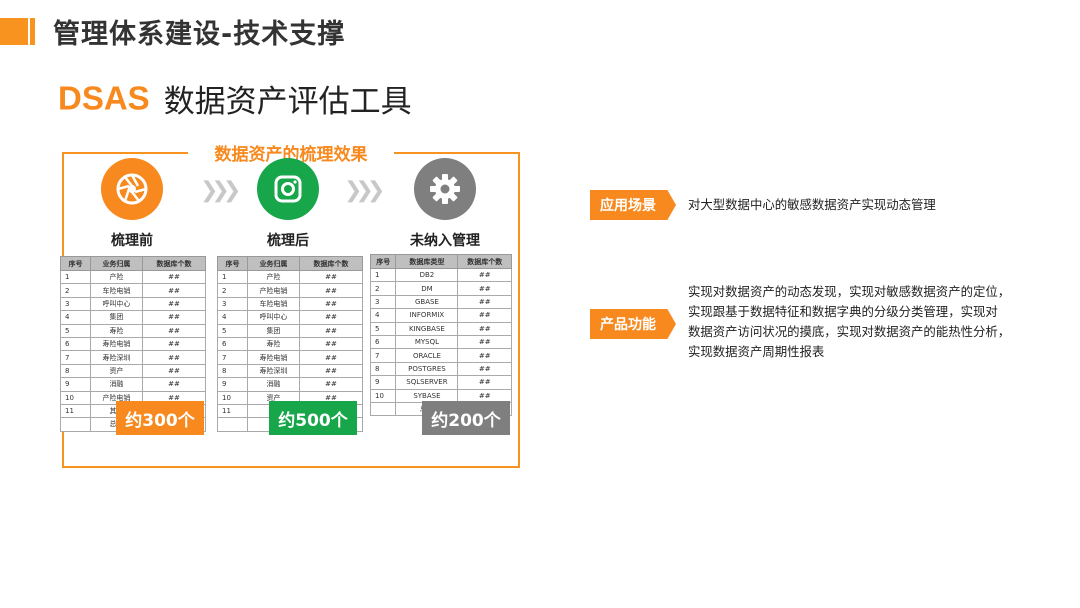  Describe the element at coordinates (132, 189) in the screenshot. I see `aperture-icon` at that location.